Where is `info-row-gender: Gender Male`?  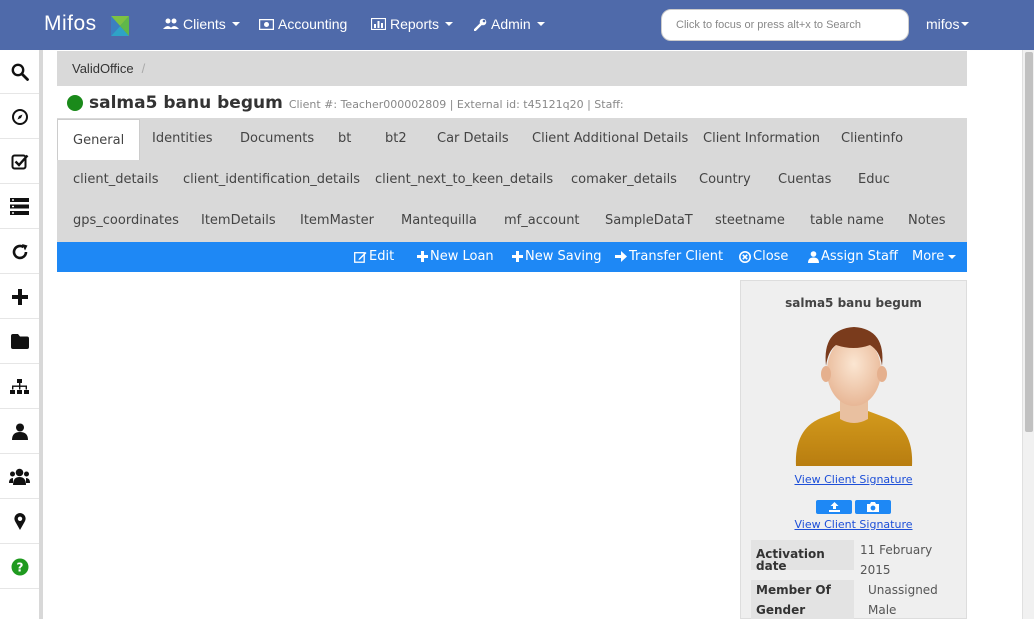 info-row-gender: Gender Male is located at coordinates (854, 609).